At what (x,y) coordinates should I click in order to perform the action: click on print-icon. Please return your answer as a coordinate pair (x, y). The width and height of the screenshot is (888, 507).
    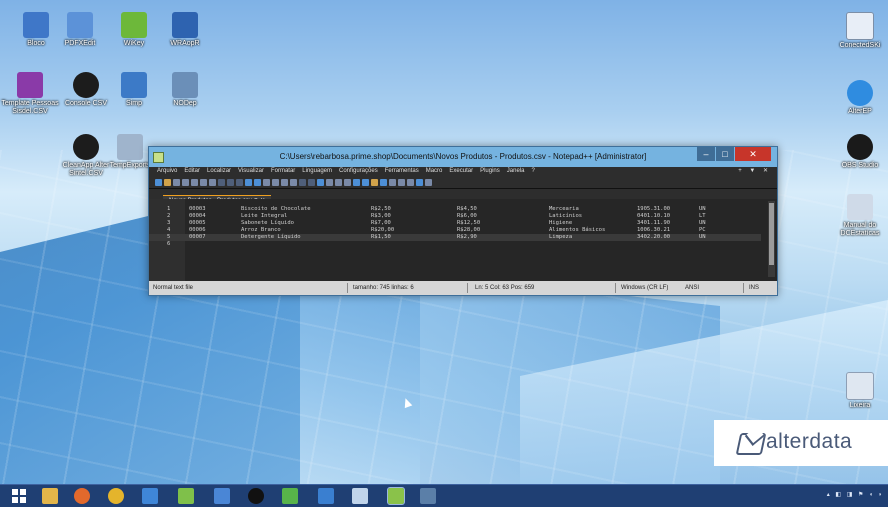
    Looking at the image, I should click on (212, 182).